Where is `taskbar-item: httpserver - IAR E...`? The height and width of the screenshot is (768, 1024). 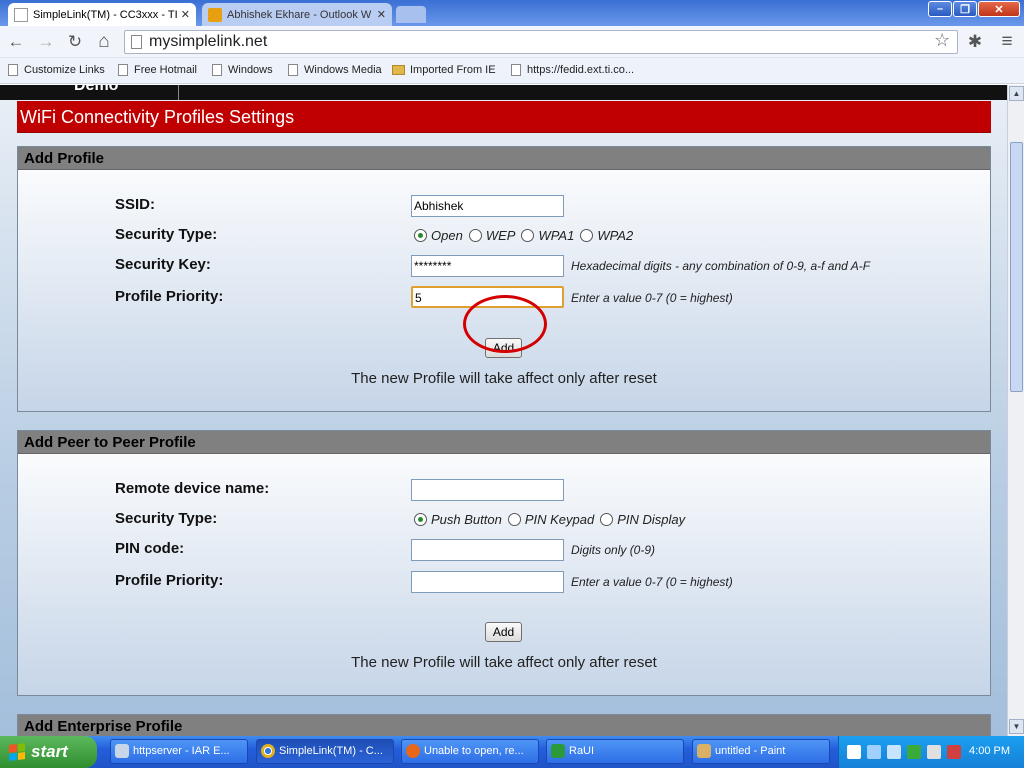
taskbar-item: httpserver - IAR E... is located at coordinates (179, 751).